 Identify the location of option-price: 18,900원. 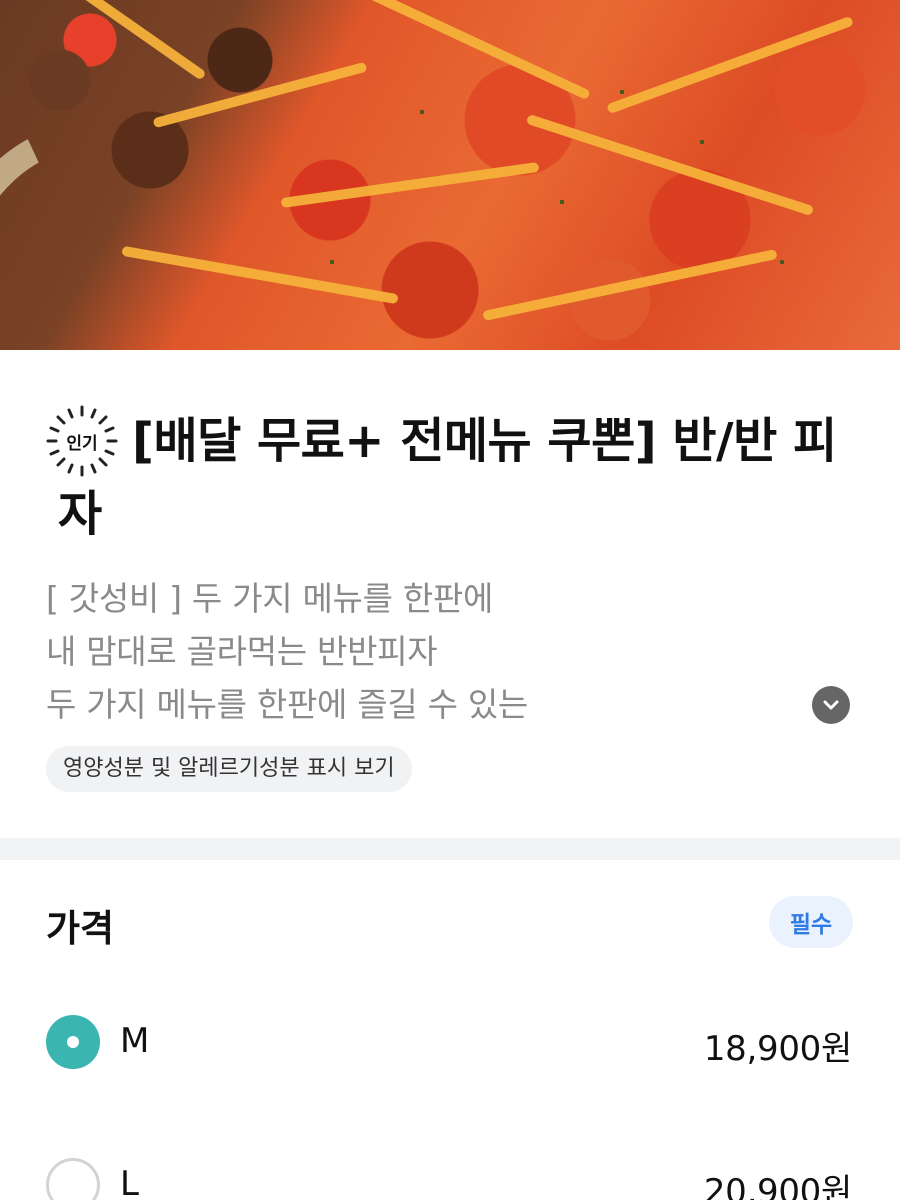
(777, 1049).